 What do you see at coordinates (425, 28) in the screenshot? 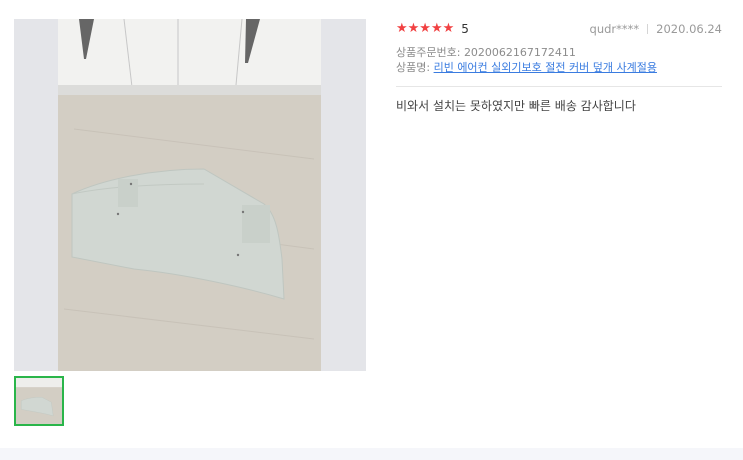
I see `rating-stars-icon: ★★★★★` at bounding box center [425, 28].